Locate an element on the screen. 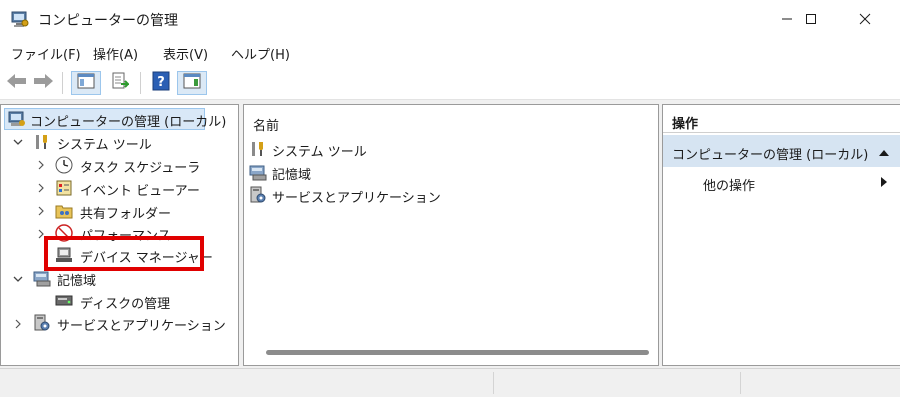  close-button is located at coordinates (865, 19).